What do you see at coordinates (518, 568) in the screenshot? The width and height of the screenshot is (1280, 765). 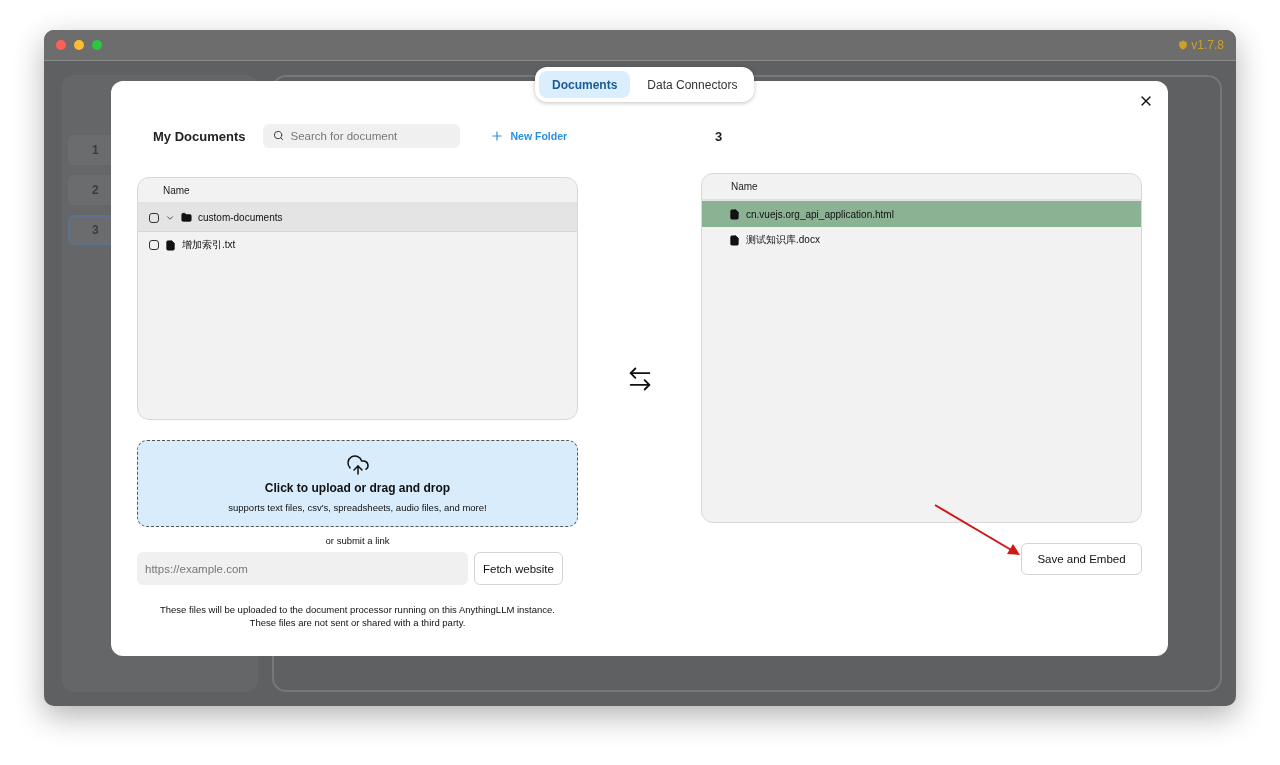 I see `fetch-website-button: Fetch website` at bounding box center [518, 568].